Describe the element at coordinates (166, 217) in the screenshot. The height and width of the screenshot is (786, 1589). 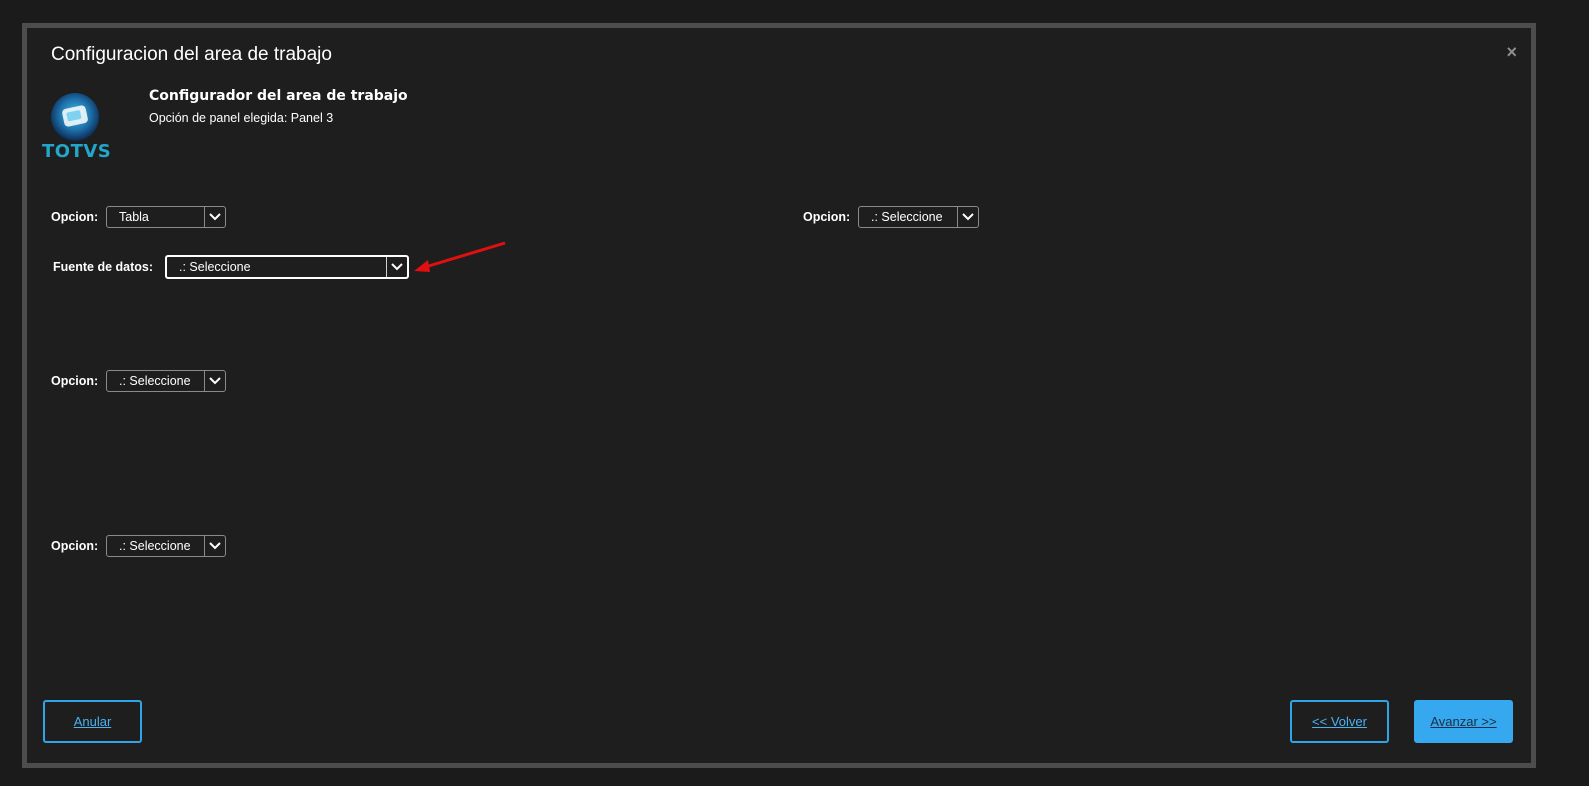
I see `opcion1-select: Tabla` at that location.